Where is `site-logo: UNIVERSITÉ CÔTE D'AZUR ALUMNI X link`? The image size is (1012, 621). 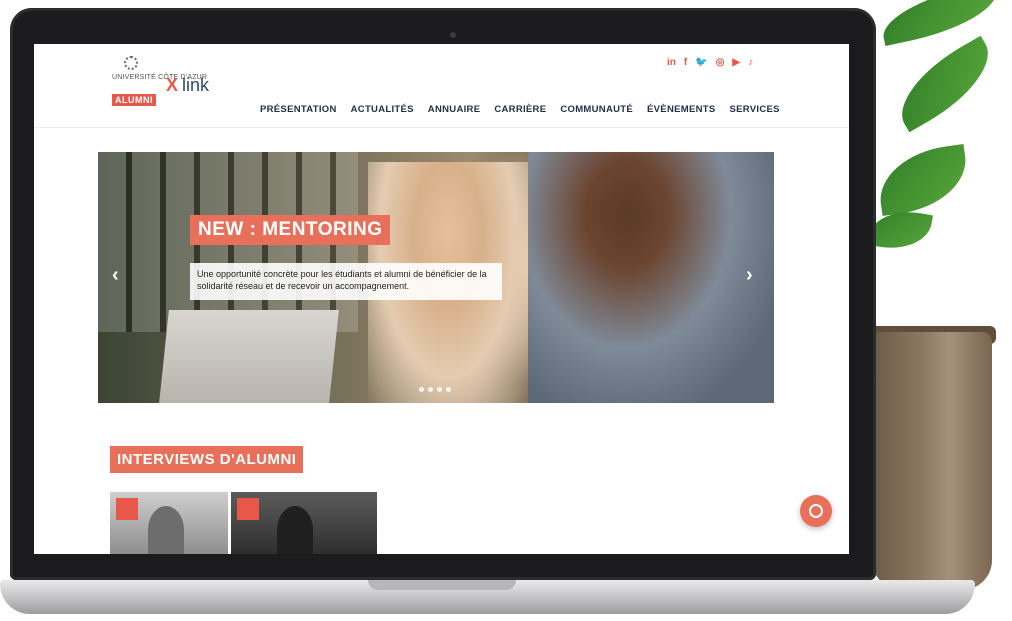
site-logo: UNIVERSITÉ CÔTE D'AZUR ALUMNI X link is located at coordinates (167, 85).